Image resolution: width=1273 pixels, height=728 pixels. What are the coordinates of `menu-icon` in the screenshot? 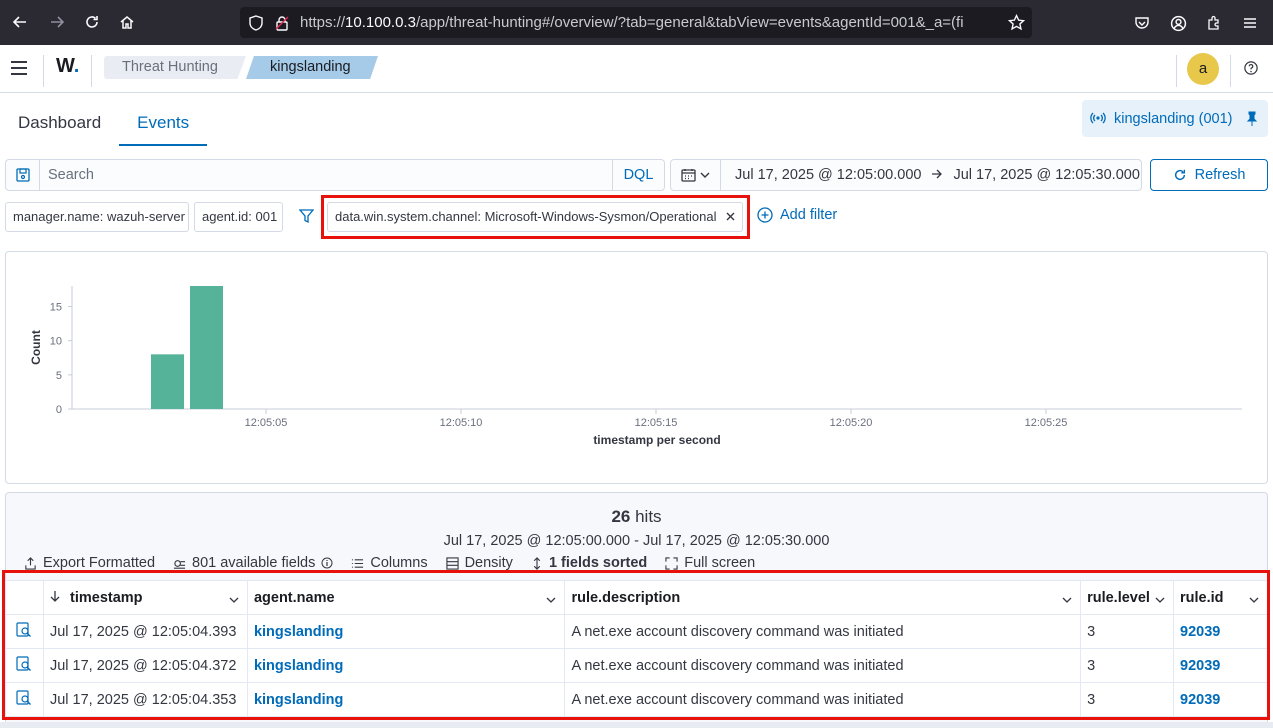 It's located at (1250, 23).